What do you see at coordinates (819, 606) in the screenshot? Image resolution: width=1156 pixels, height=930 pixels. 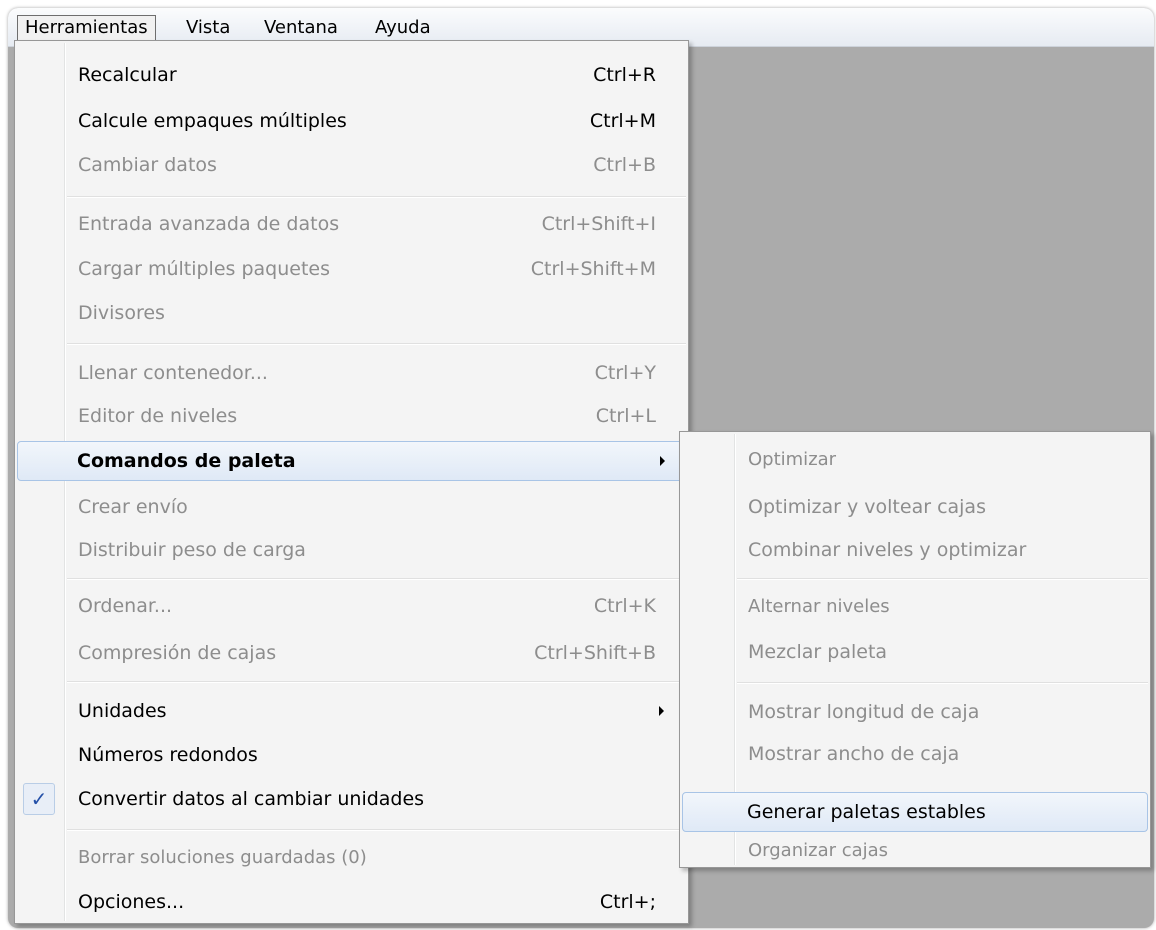 I see `submenu-item-label: Alternar niveles` at bounding box center [819, 606].